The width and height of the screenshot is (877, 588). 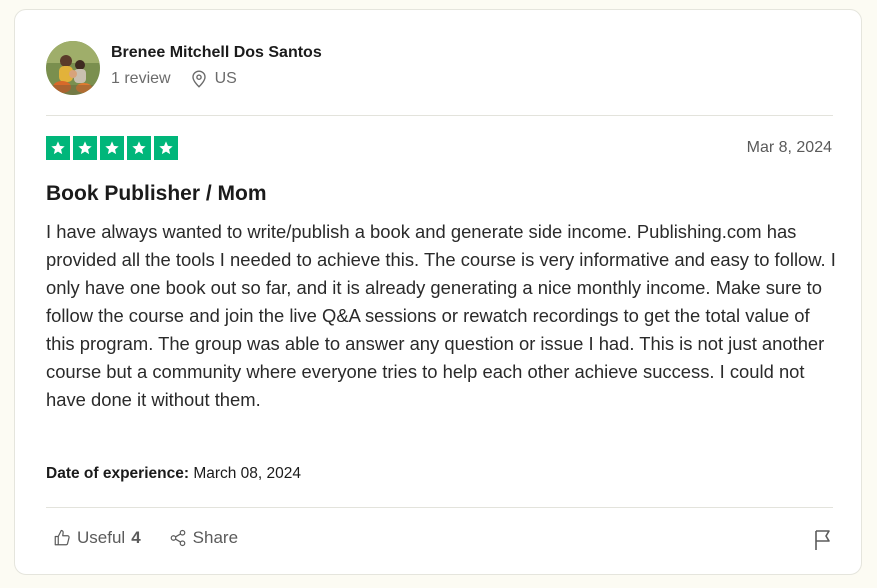 I want to click on review-actions: Useful 4 Share, so click(x=145, y=538).